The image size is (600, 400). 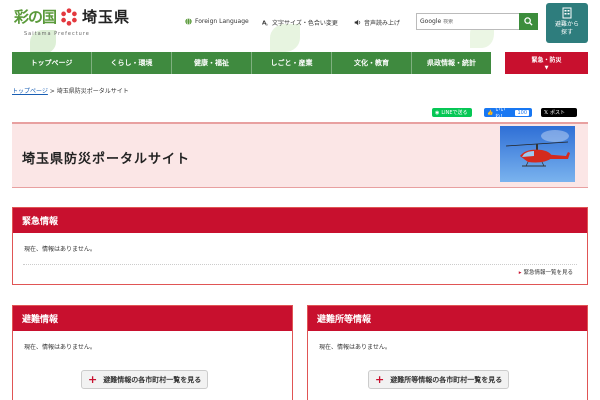 I want to click on like-count: 100, so click(x=522, y=112).